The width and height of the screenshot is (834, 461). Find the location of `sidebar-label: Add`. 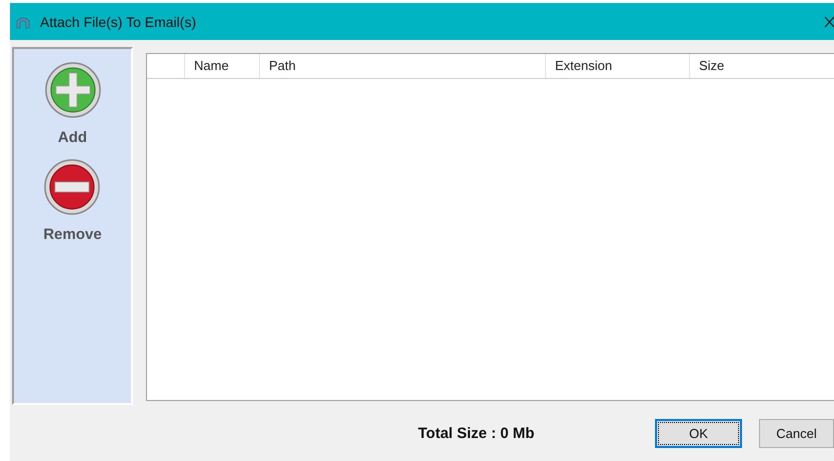

sidebar-label: Add is located at coordinates (73, 137).